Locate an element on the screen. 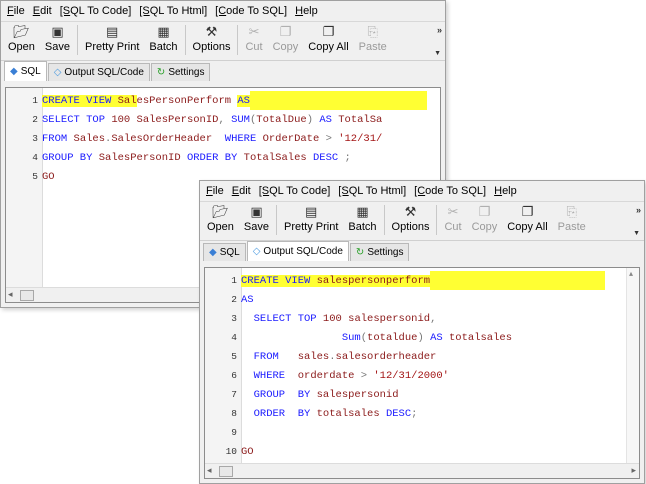  line-number: 6 is located at coordinates (234, 375).